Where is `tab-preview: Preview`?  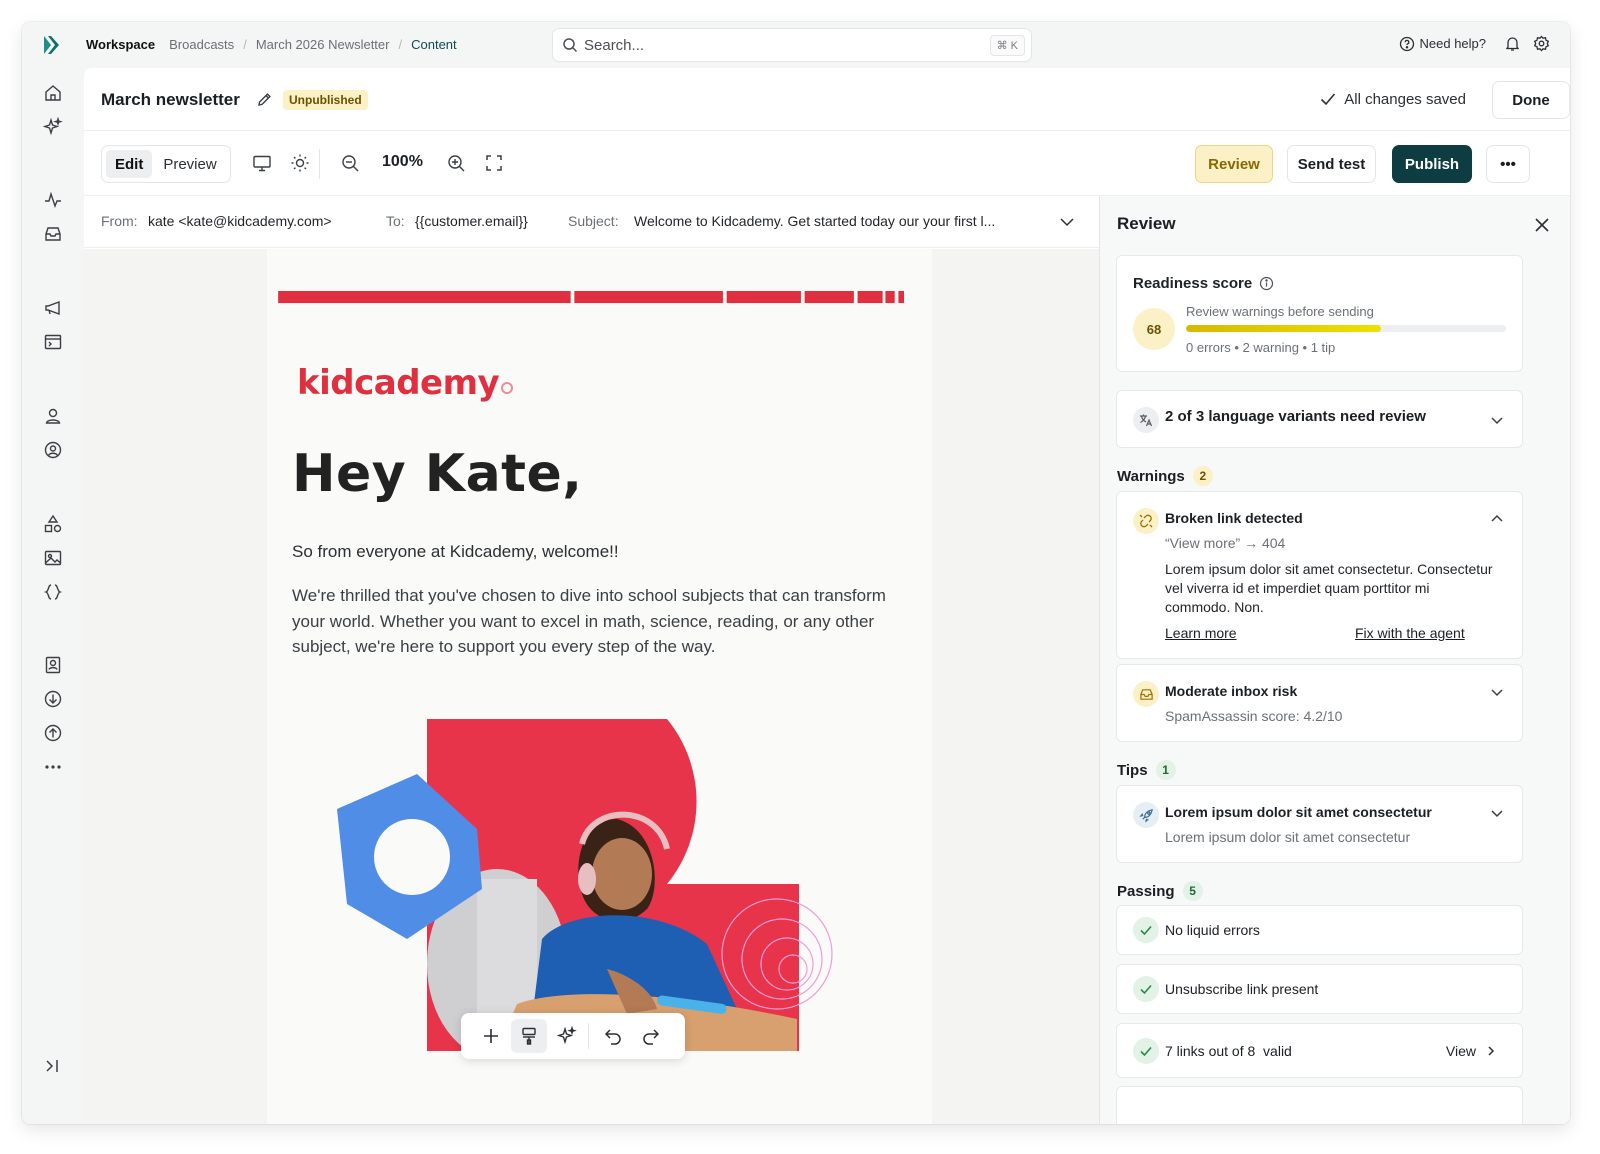 tab-preview: Preview is located at coordinates (189, 164).